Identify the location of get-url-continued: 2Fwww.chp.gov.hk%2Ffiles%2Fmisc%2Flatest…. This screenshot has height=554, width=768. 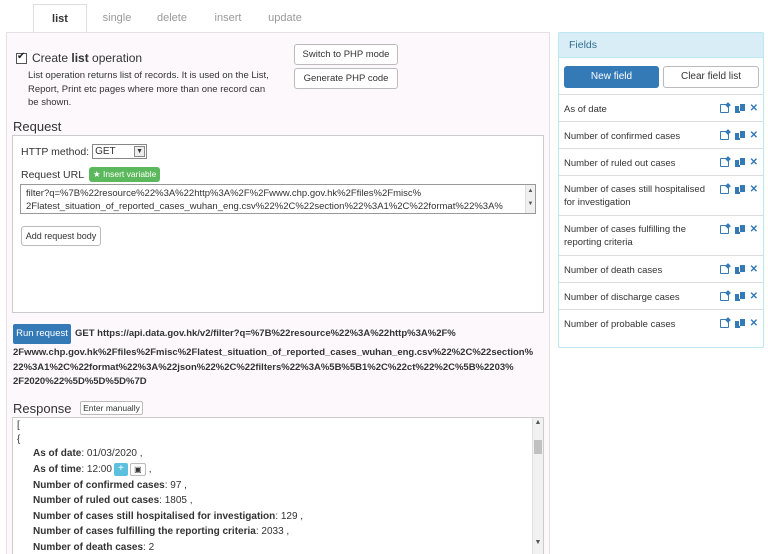
(280, 368).